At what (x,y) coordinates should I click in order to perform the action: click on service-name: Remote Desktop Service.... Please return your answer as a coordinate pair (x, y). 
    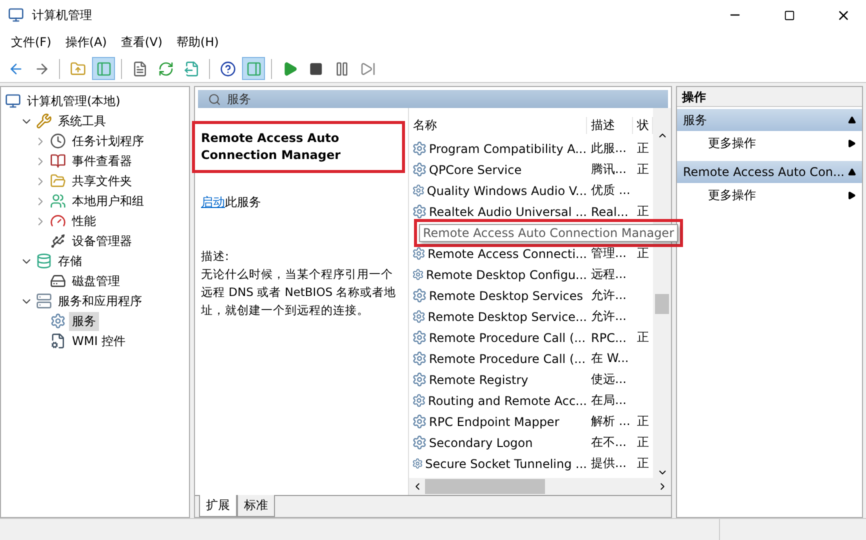
    Looking at the image, I should click on (507, 317).